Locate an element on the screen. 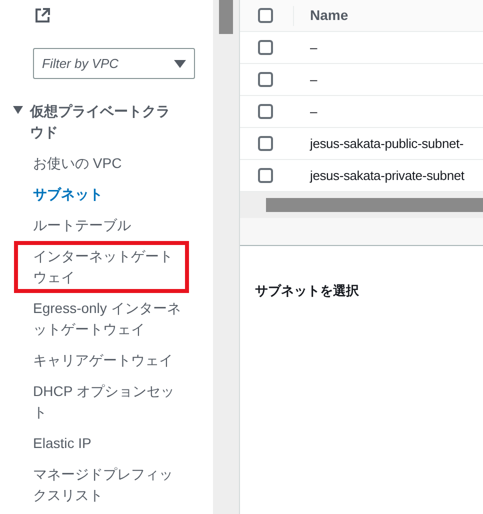 This screenshot has width=483, height=514. nav-link: インターネットゲートウェイ is located at coordinates (109, 267).